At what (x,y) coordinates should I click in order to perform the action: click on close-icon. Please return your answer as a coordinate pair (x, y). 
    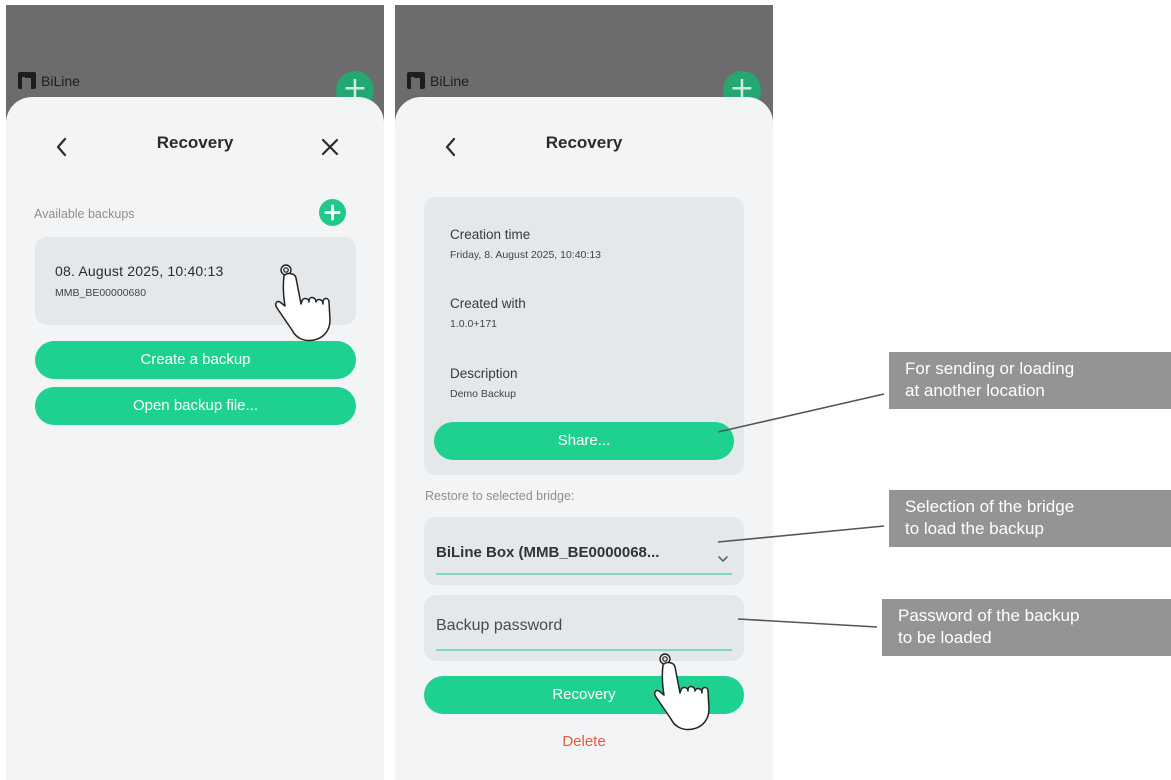
    Looking at the image, I should click on (330, 147).